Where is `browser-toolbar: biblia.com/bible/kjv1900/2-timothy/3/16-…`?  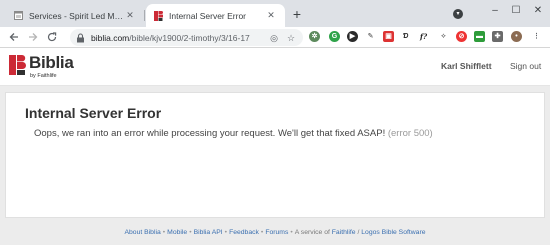
browser-toolbar: biblia.com/bible/kjv1900/2-timothy/3/16-… is located at coordinates (275, 37).